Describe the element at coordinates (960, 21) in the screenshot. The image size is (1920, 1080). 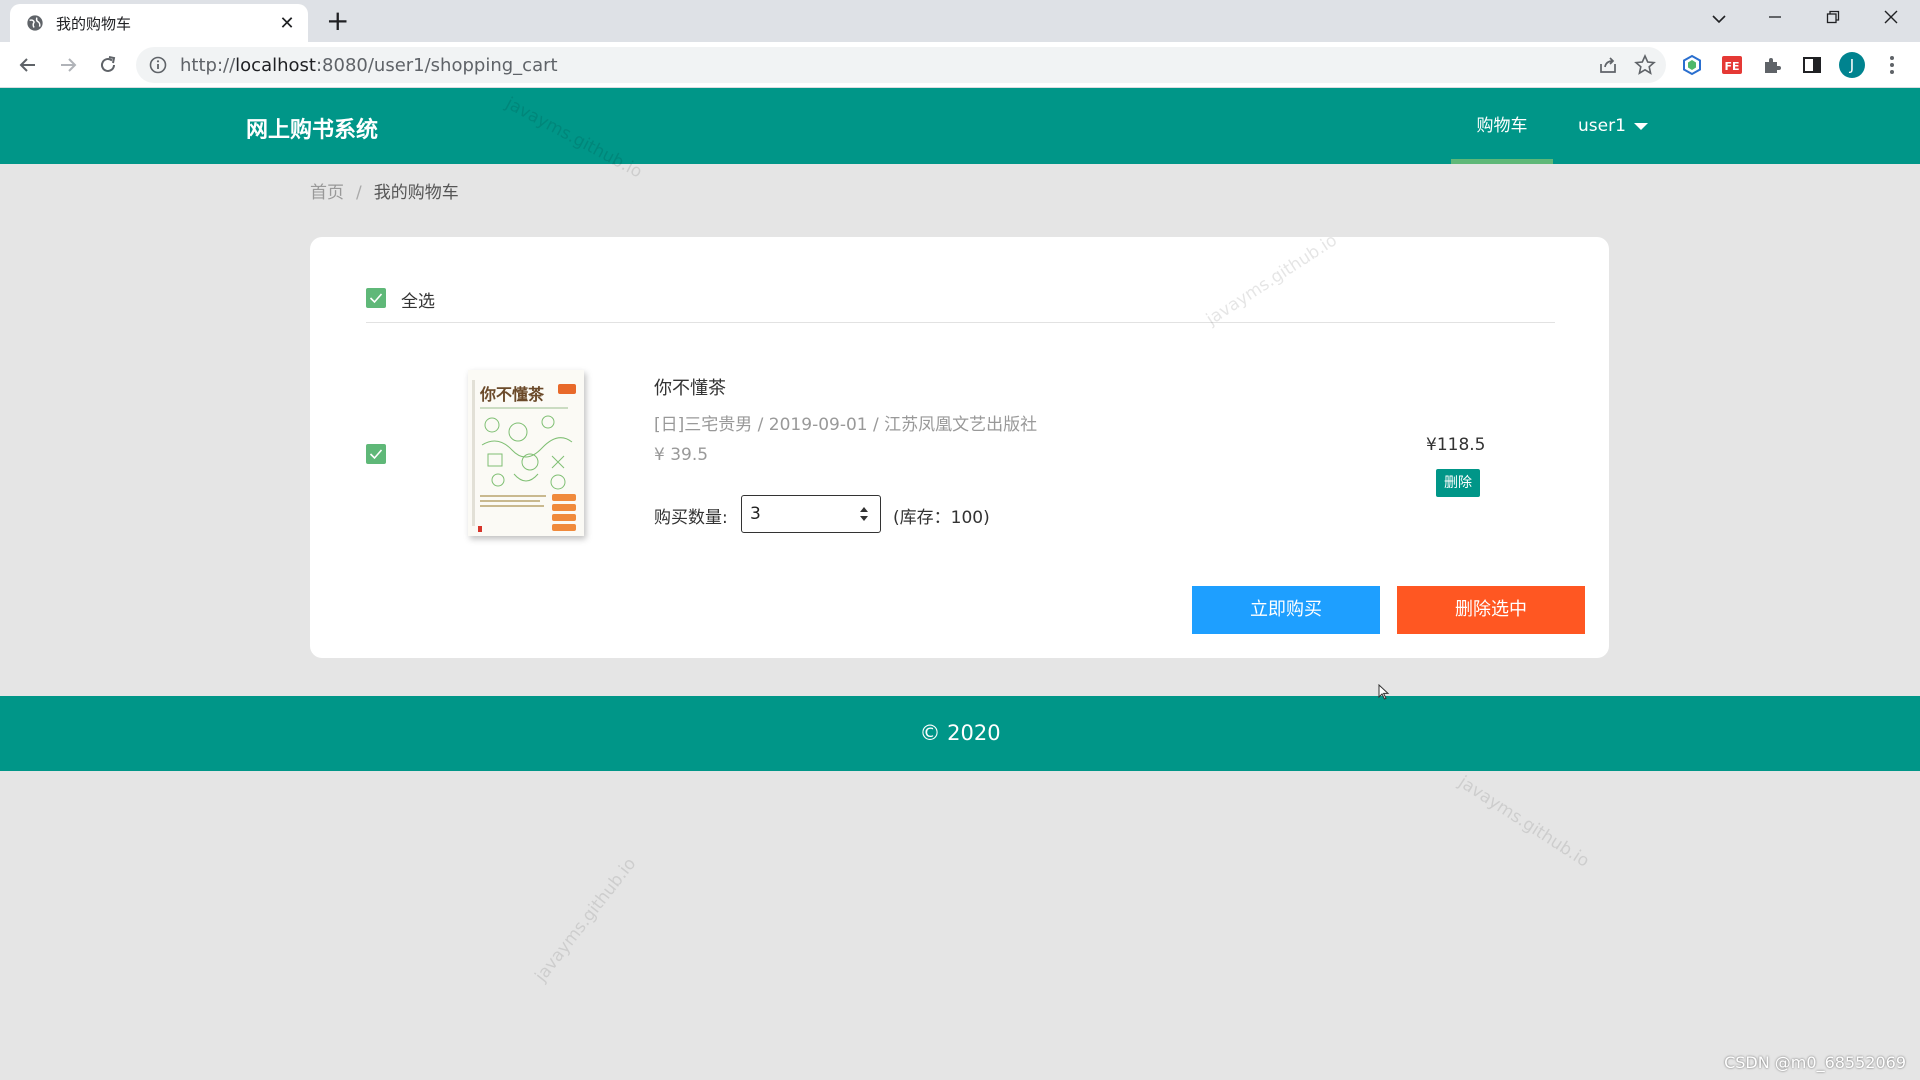
I see `browser-tabstrip: 我的购物车 ✕ +` at that location.